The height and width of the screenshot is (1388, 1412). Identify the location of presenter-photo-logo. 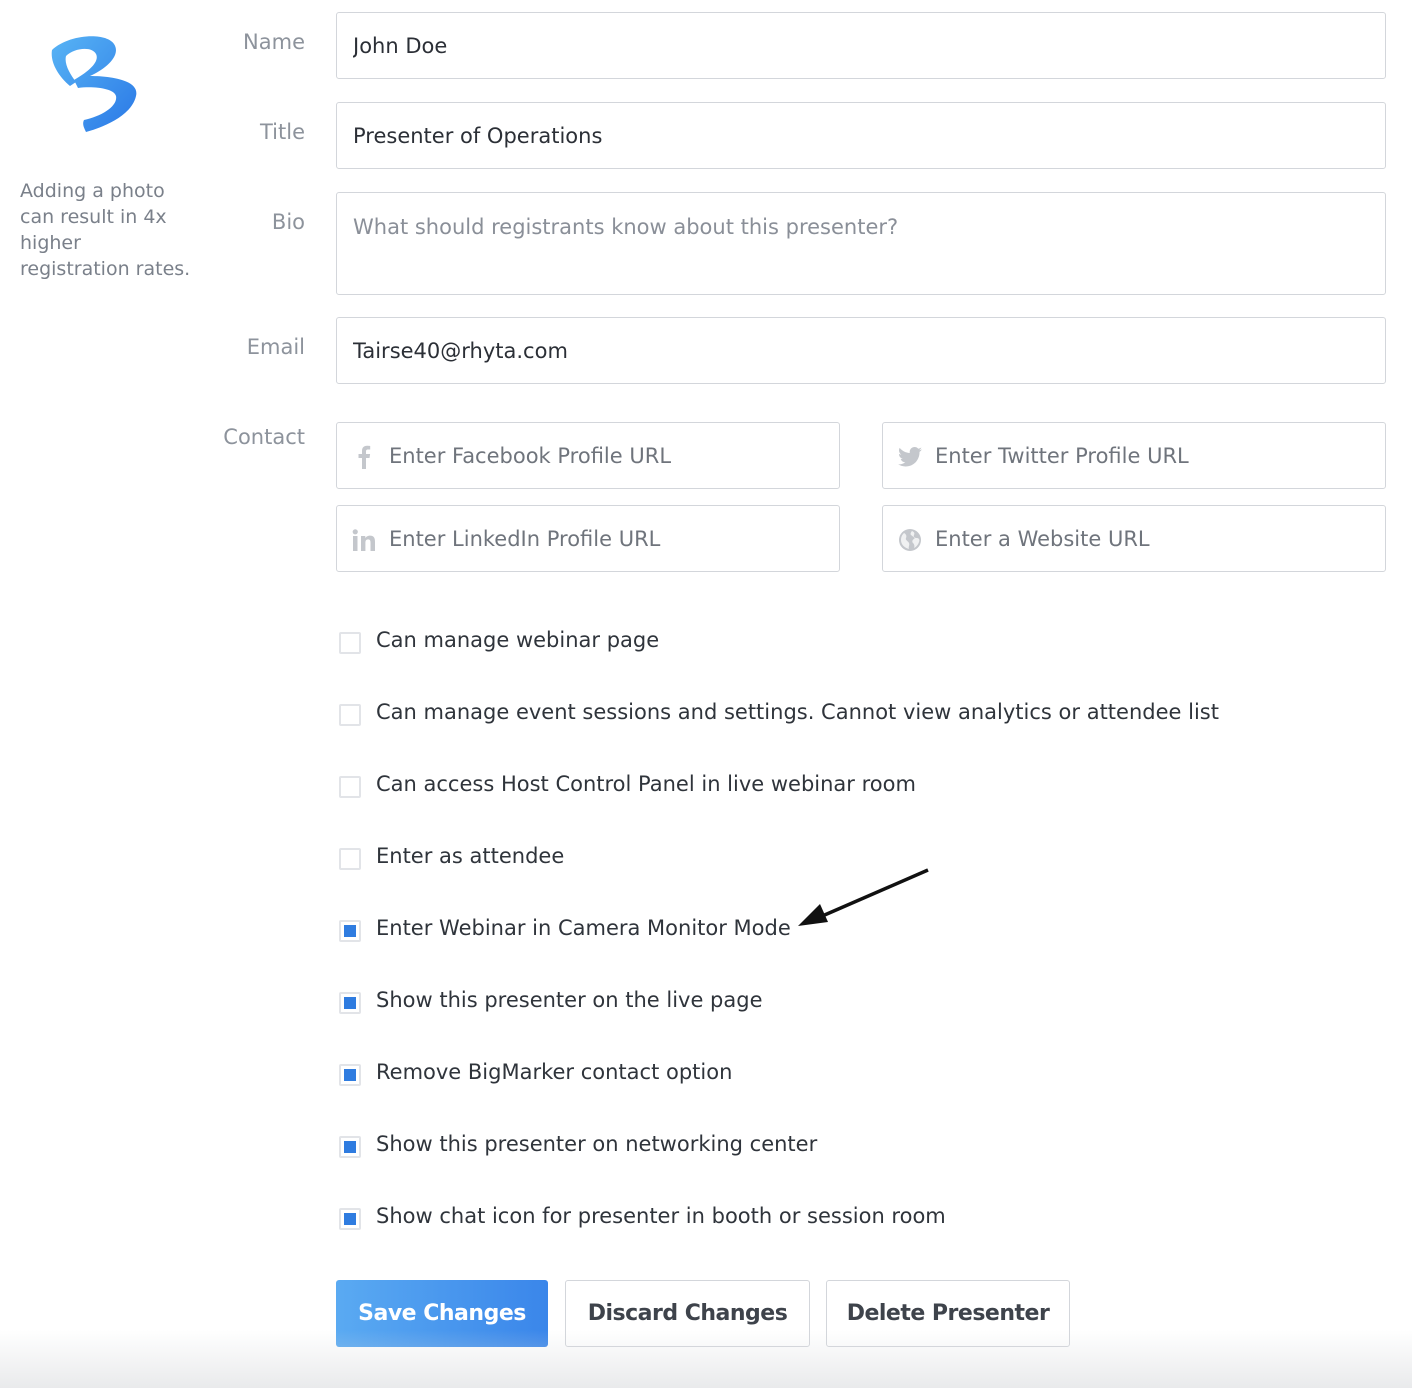
(94, 84).